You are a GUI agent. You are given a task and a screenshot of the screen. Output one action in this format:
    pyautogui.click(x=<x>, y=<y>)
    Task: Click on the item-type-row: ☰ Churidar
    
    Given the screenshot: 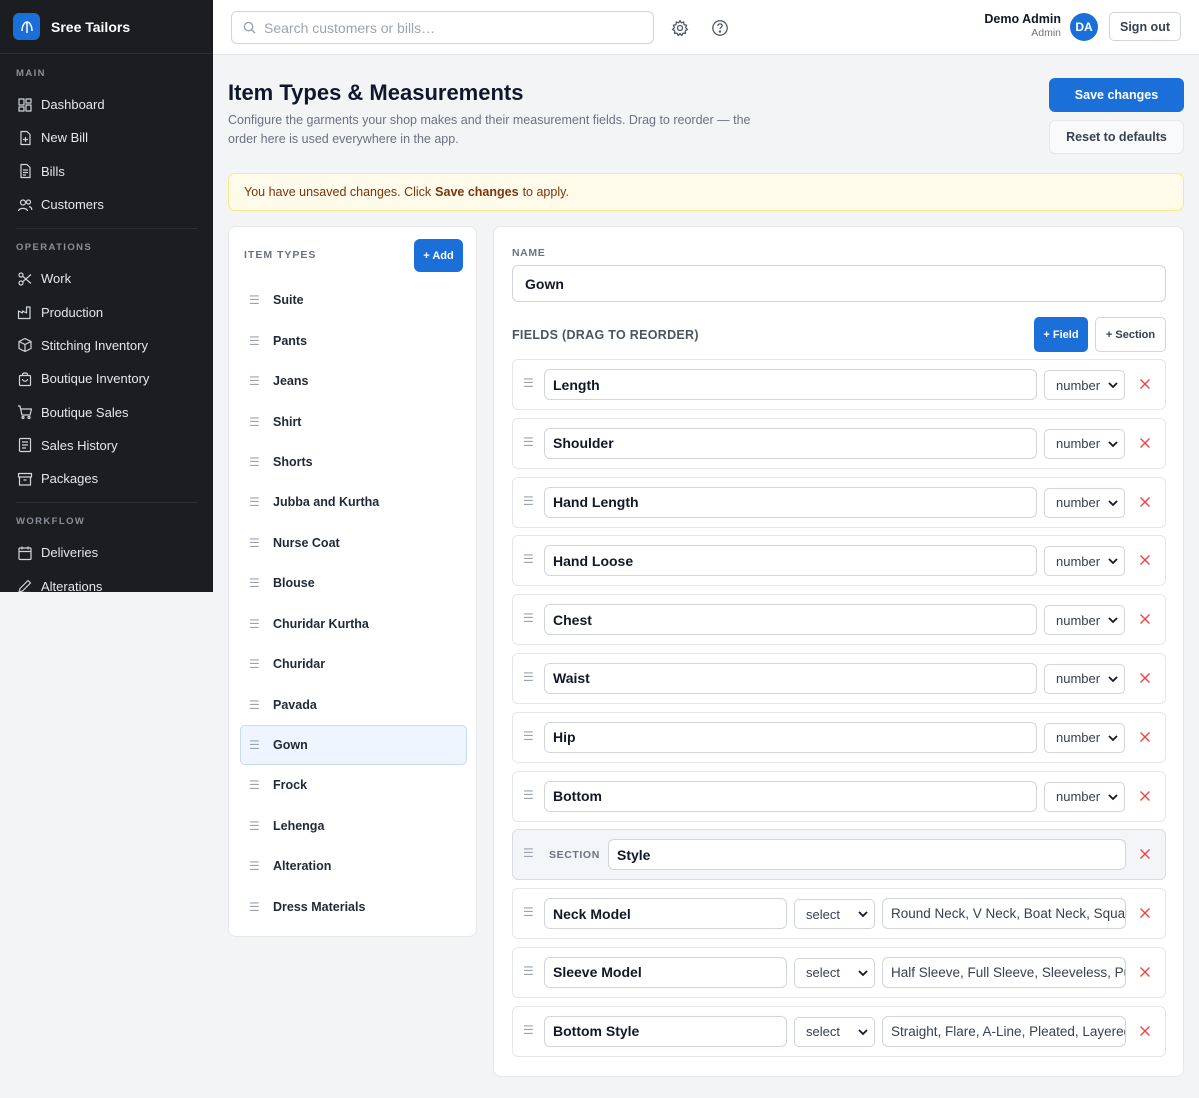 What is the action you would take?
    pyautogui.click(x=353, y=664)
    